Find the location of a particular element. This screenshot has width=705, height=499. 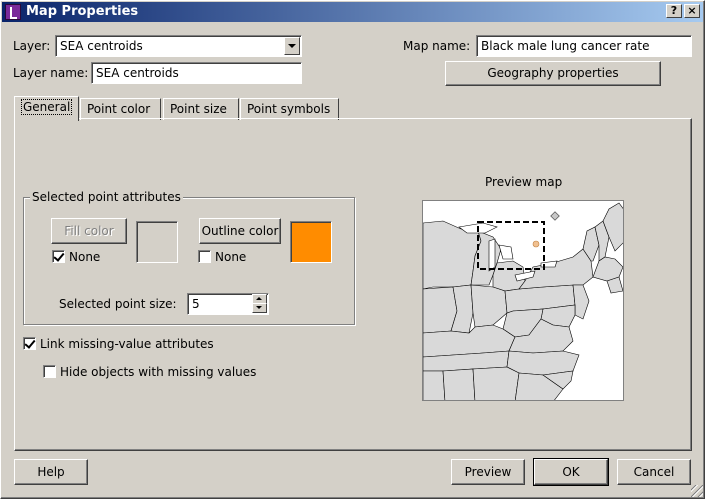

map-name-input: Black male lung cancer rate is located at coordinates (584, 46).